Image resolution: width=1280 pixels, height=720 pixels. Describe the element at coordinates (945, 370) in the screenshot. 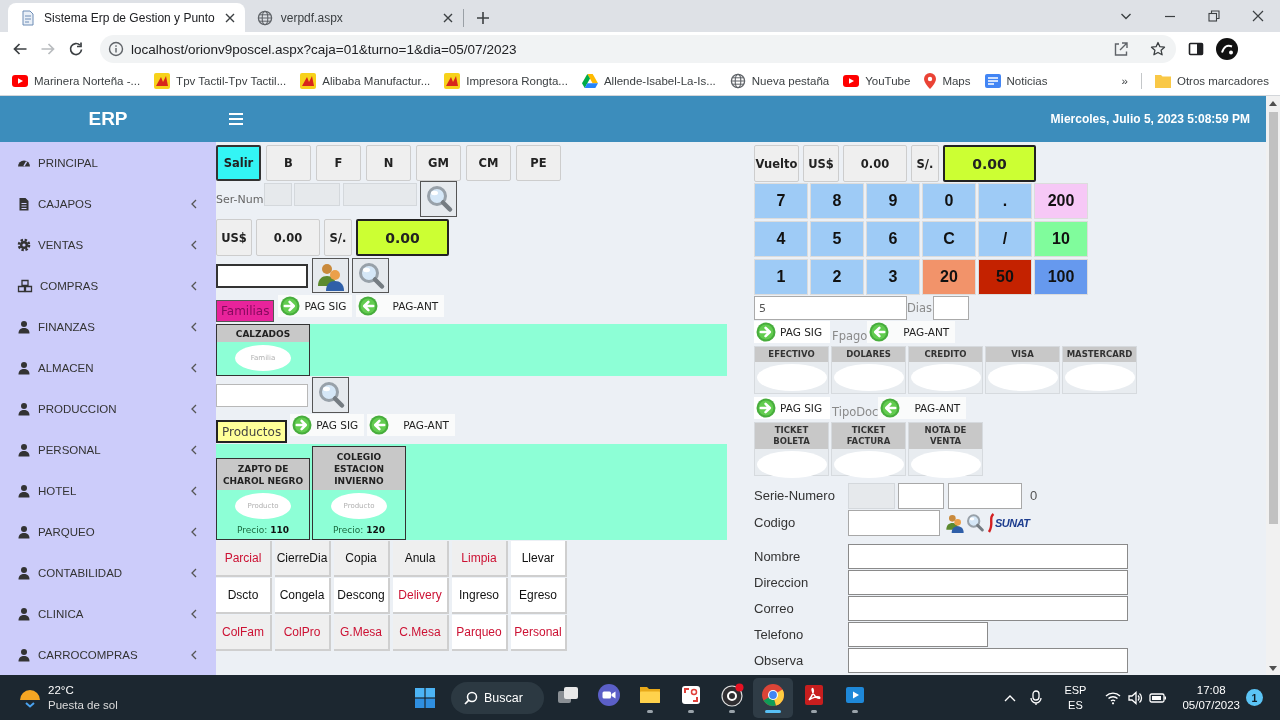

I see `payment-option: CREDITO` at that location.